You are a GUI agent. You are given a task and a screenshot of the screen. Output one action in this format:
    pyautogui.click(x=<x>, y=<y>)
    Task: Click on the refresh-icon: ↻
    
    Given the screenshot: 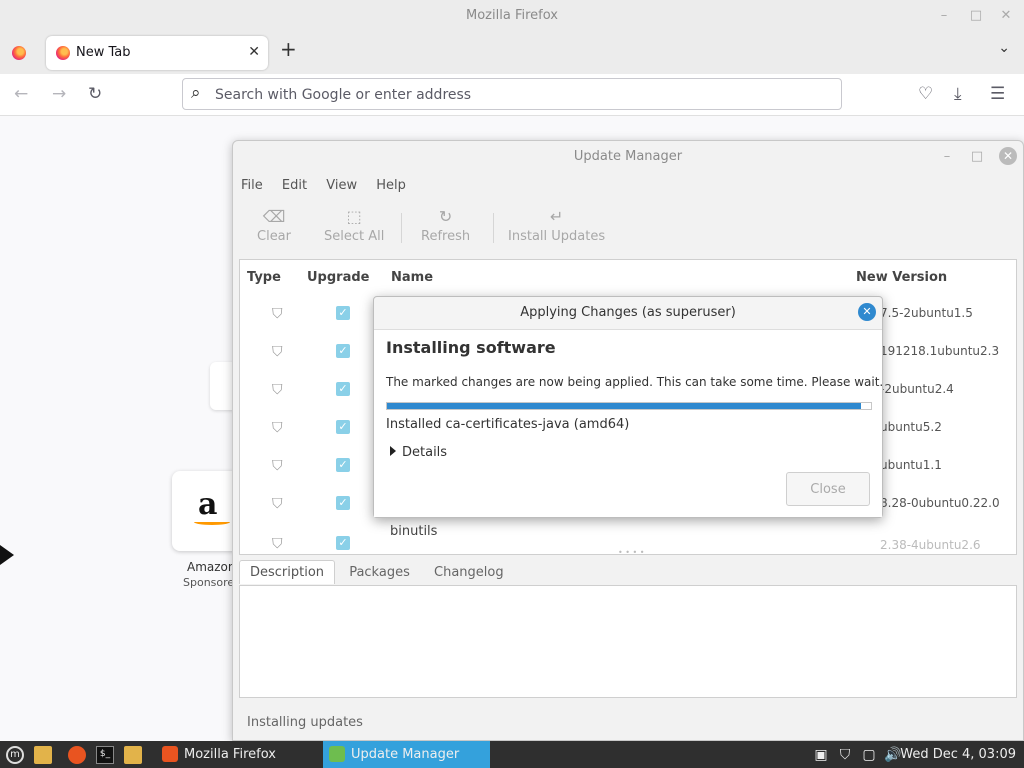 What is the action you would take?
    pyautogui.click(x=445, y=216)
    